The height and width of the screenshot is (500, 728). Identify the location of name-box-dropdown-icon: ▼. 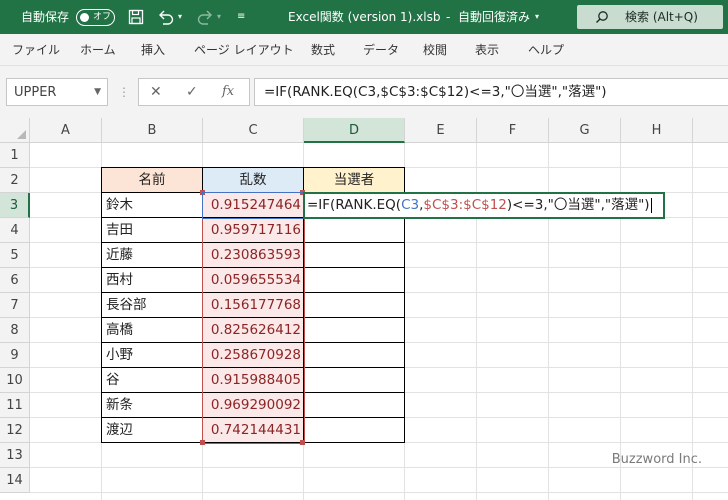
(97, 92).